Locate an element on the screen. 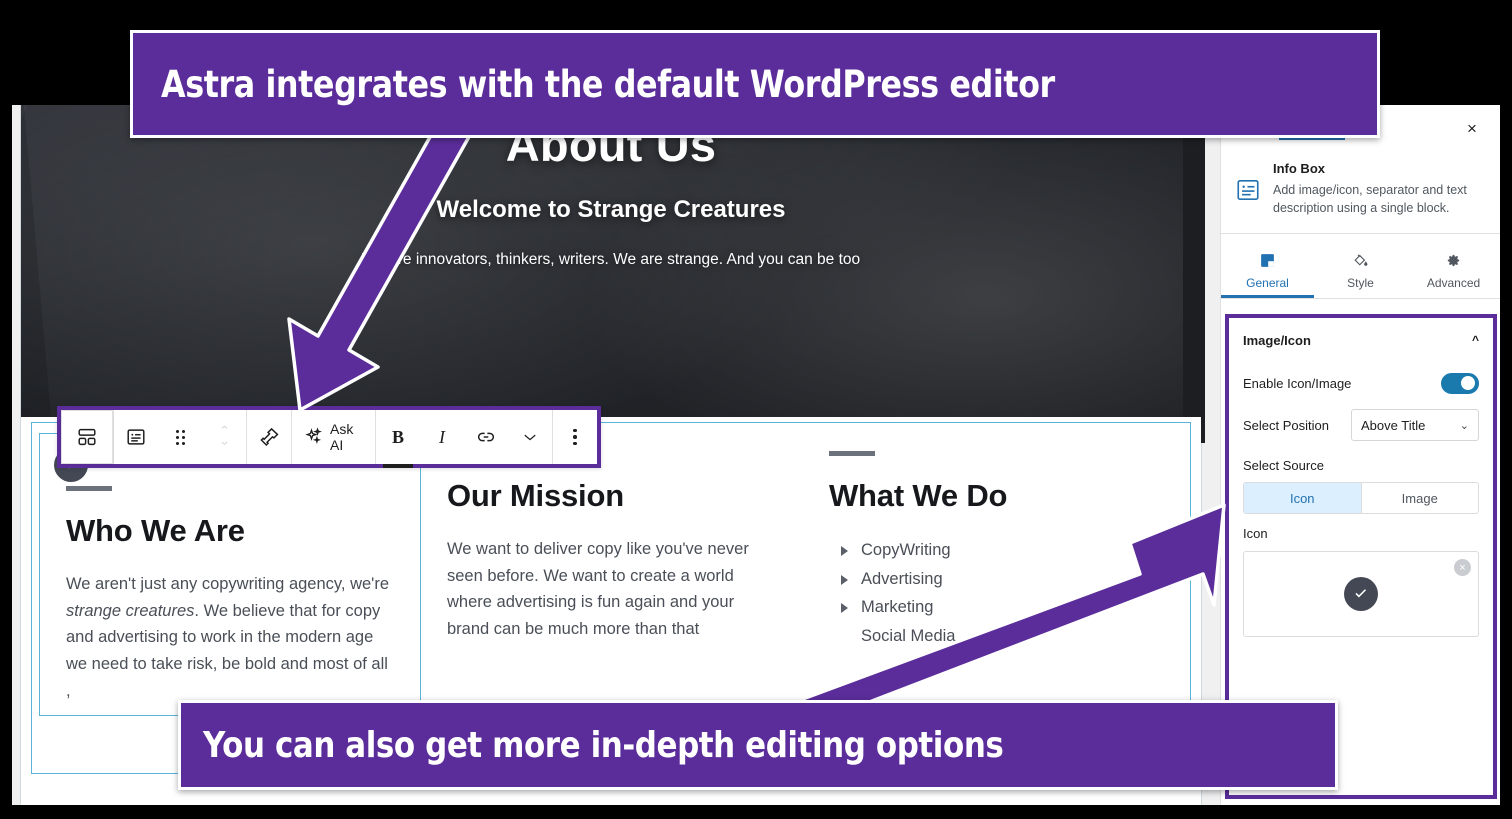 This screenshot has width=1512, height=819. toggle-knob is located at coordinates (1468, 383).